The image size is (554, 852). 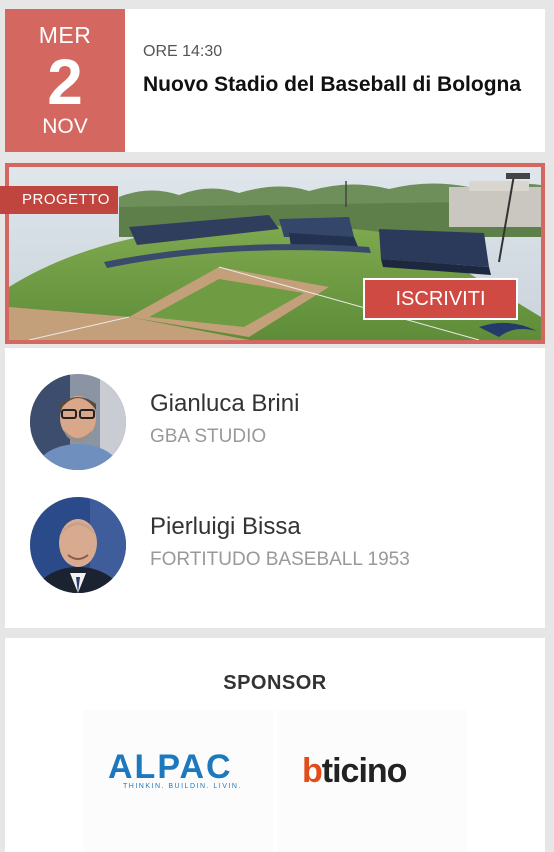 I want to click on iscriviti-button: ISCRIVITI, so click(x=440, y=299).